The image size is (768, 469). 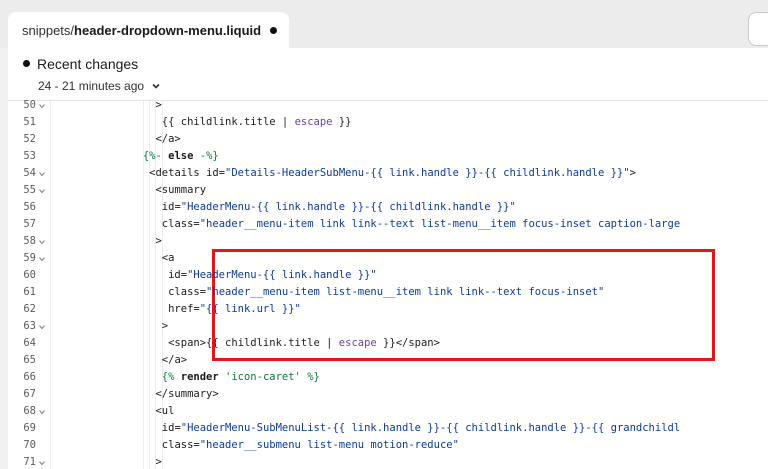 What do you see at coordinates (165, 411) in the screenshot?
I see `code-line: <ul` at bounding box center [165, 411].